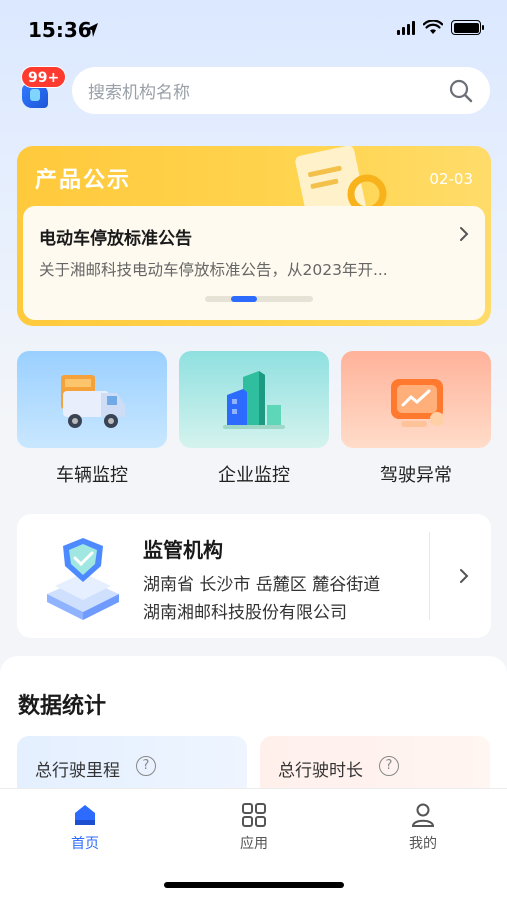 The image size is (507, 900). What do you see at coordinates (245, 613) in the screenshot?
I see `supervision-company: 湖南湘邮科技股份有限公司` at bounding box center [245, 613].